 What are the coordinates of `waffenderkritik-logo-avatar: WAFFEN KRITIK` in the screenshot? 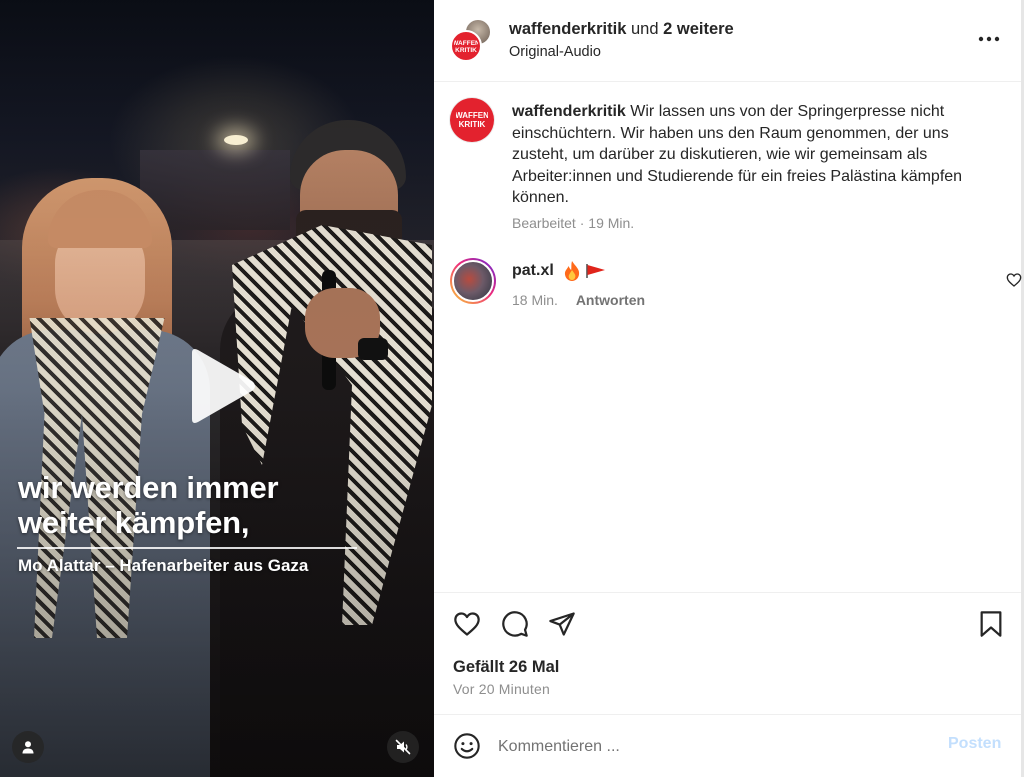 It's located at (466, 46).